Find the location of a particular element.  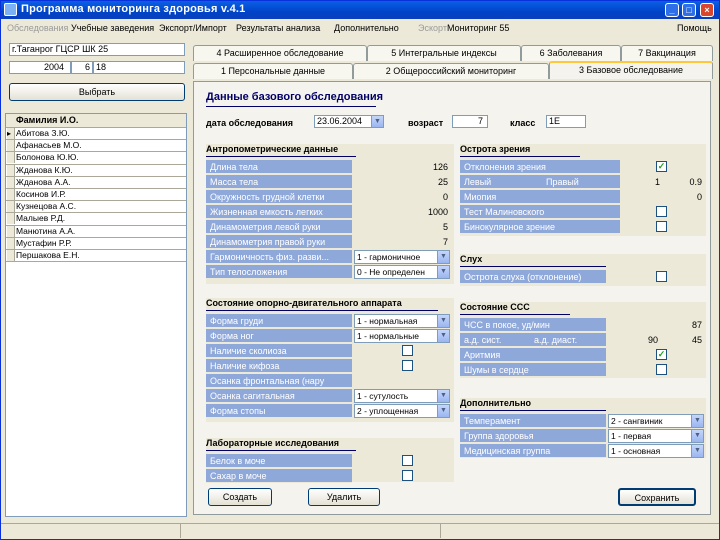

table-row: Жданова К.Ю. is located at coordinates (96, 170).